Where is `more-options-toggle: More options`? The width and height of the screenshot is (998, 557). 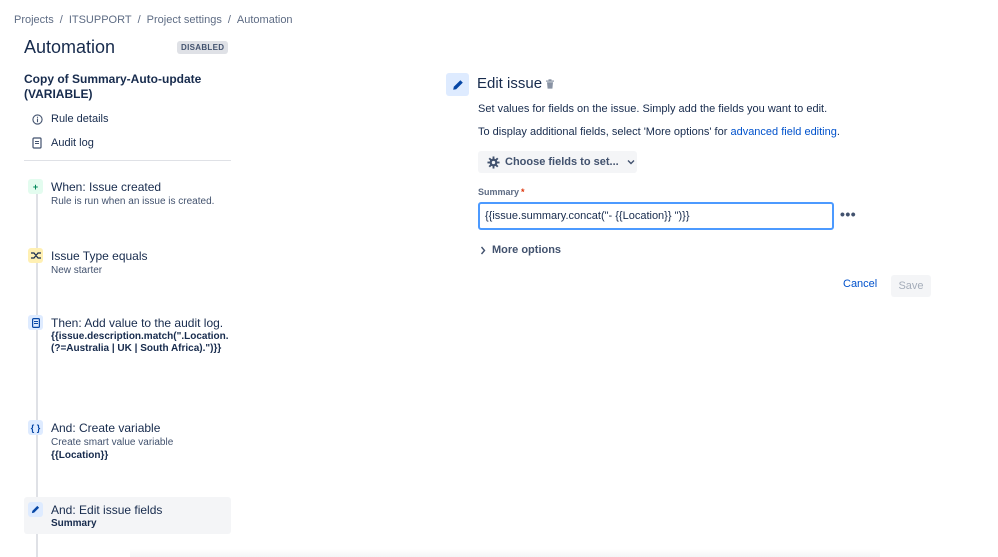 more-options-toggle: More options is located at coordinates (520, 250).